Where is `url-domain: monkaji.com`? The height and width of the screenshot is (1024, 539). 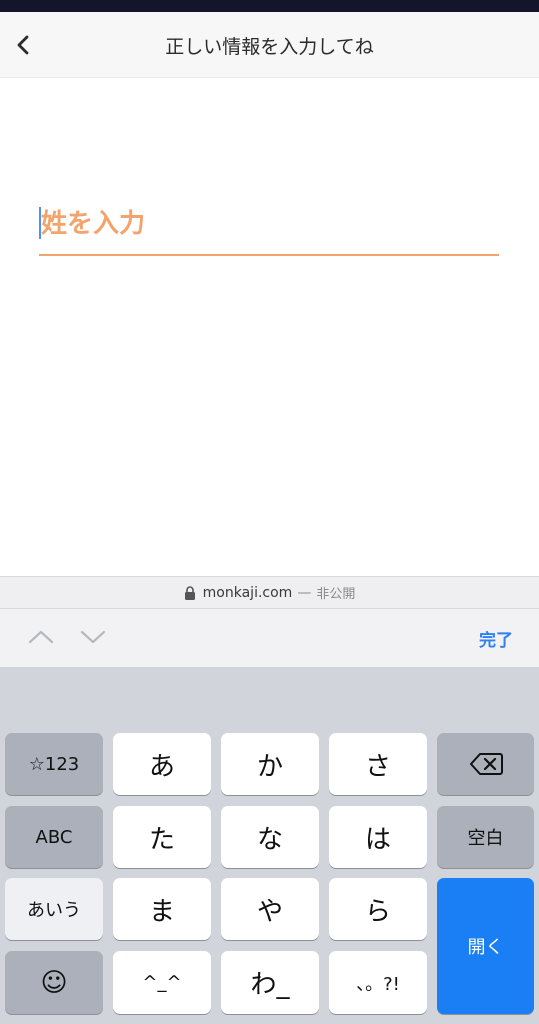
url-domain: monkaji.com is located at coordinates (247, 592).